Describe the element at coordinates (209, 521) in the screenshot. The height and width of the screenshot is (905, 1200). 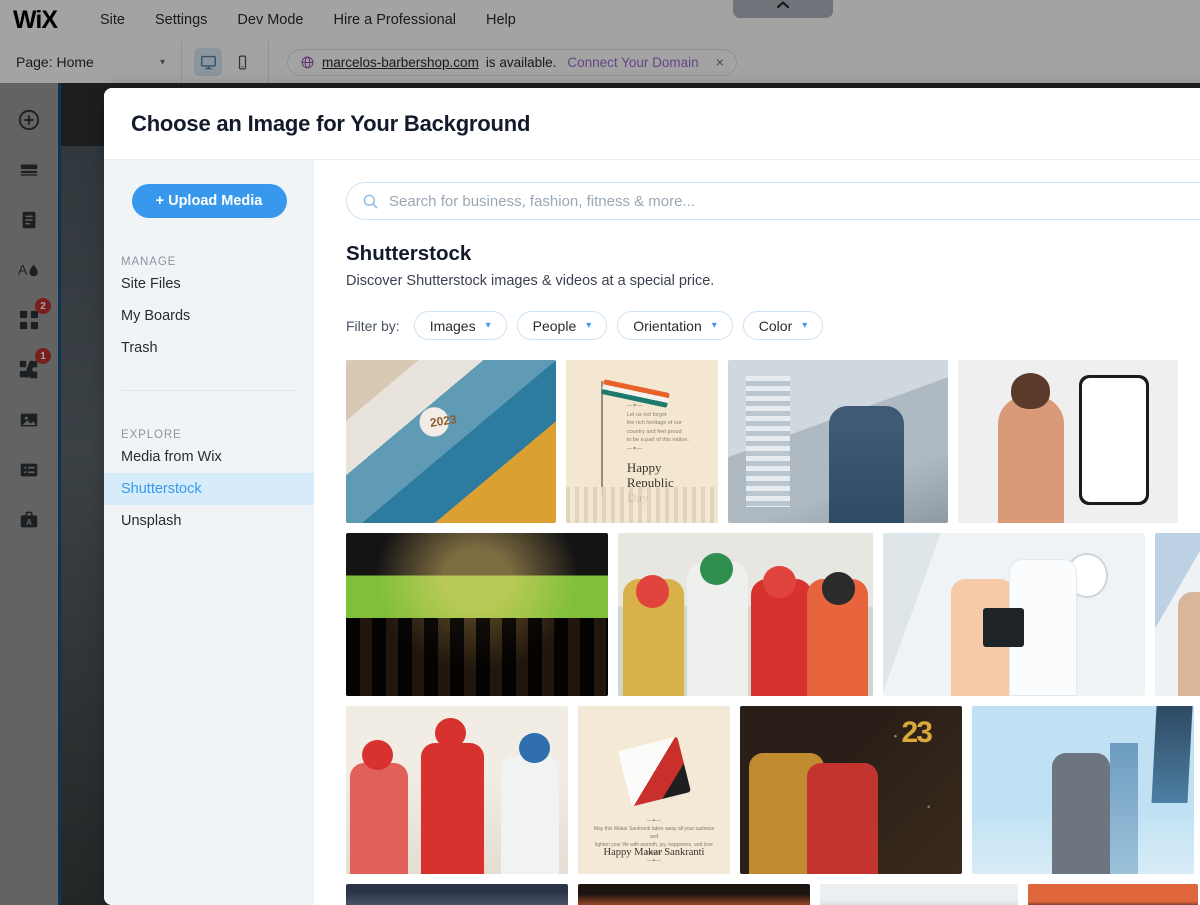
I see `sidebar-item-unsplash: Unsplash` at that location.